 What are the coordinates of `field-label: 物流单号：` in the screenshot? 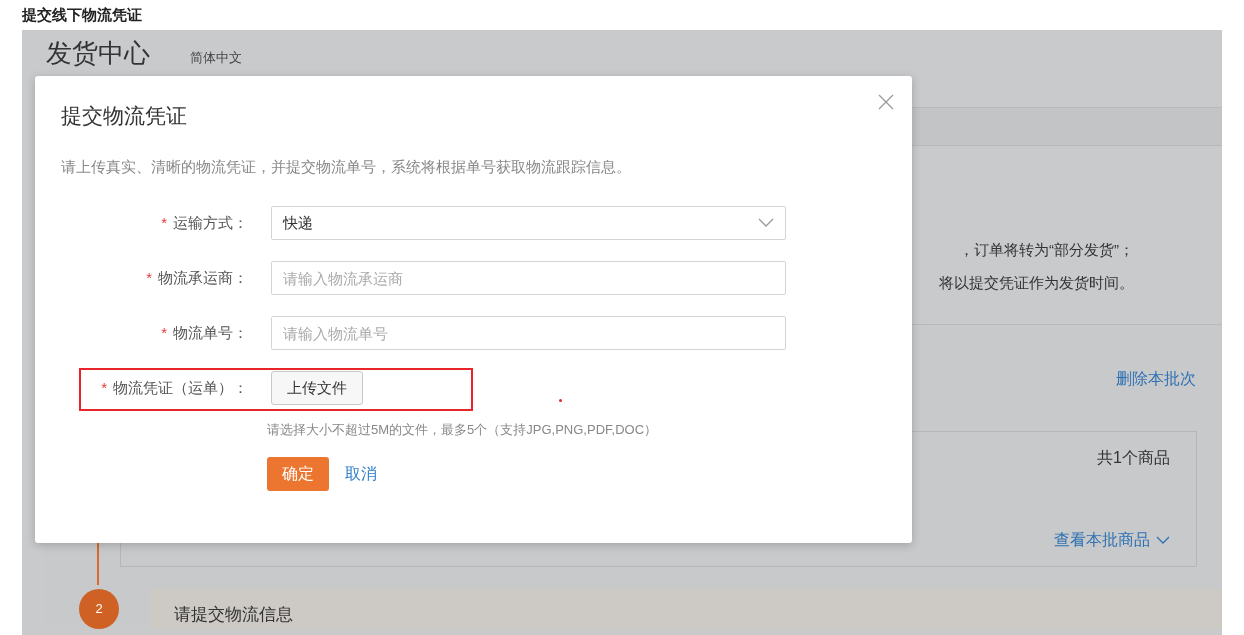 It's located at (210, 332).